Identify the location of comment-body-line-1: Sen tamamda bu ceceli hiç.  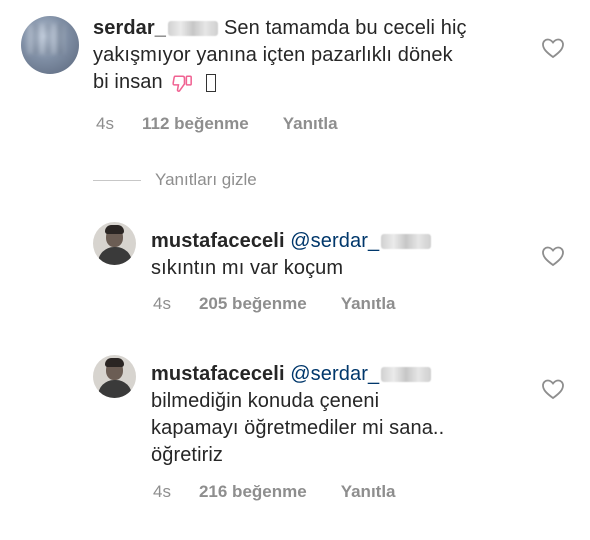
(345, 28).